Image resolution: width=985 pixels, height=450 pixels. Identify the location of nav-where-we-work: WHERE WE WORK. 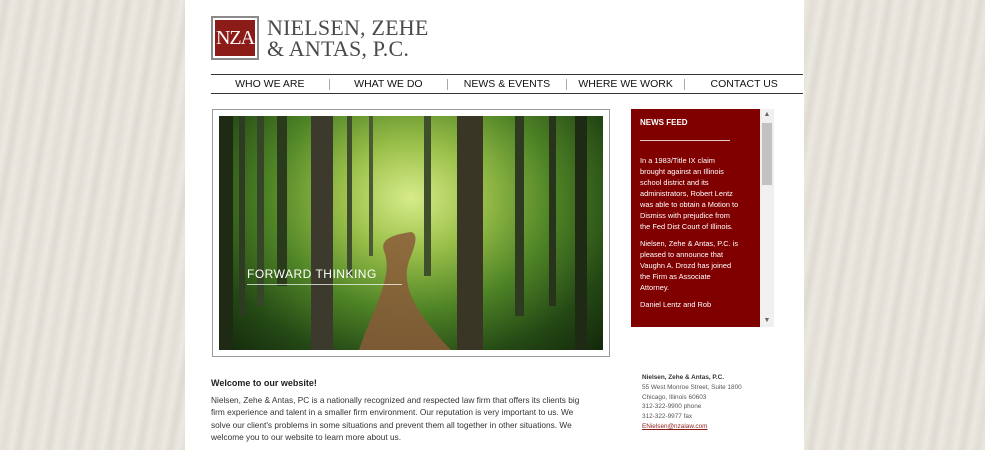
(626, 84).